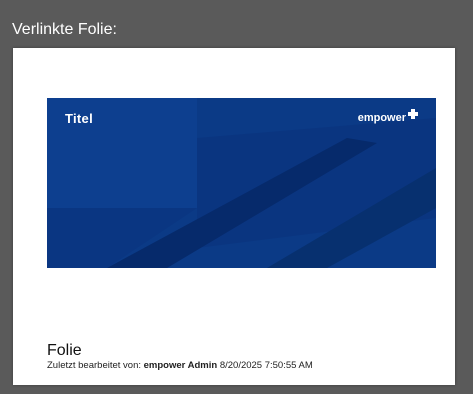 The image size is (473, 394). What do you see at coordinates (266, 365) in the screenshot?
I see `edited-timestamp: 8/20/2025 7:50:55 AM` at bounding box center [266, 365].